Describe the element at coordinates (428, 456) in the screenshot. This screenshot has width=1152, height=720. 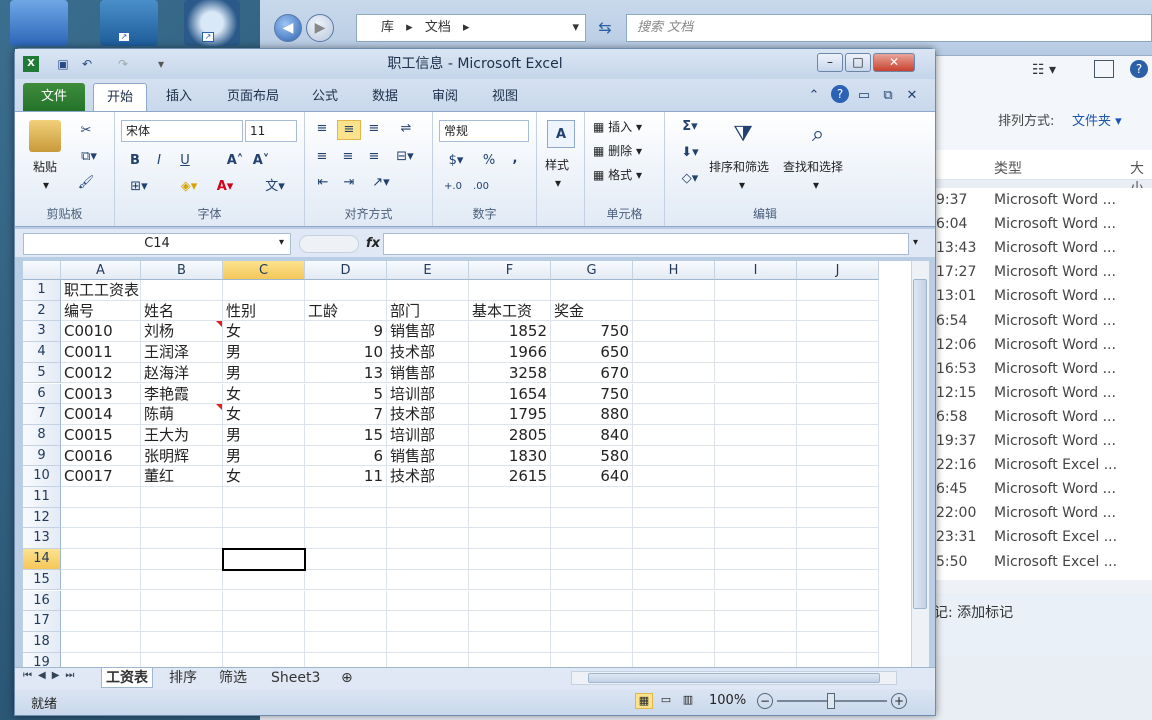
I see `cell-e9: 销售部` at that location.